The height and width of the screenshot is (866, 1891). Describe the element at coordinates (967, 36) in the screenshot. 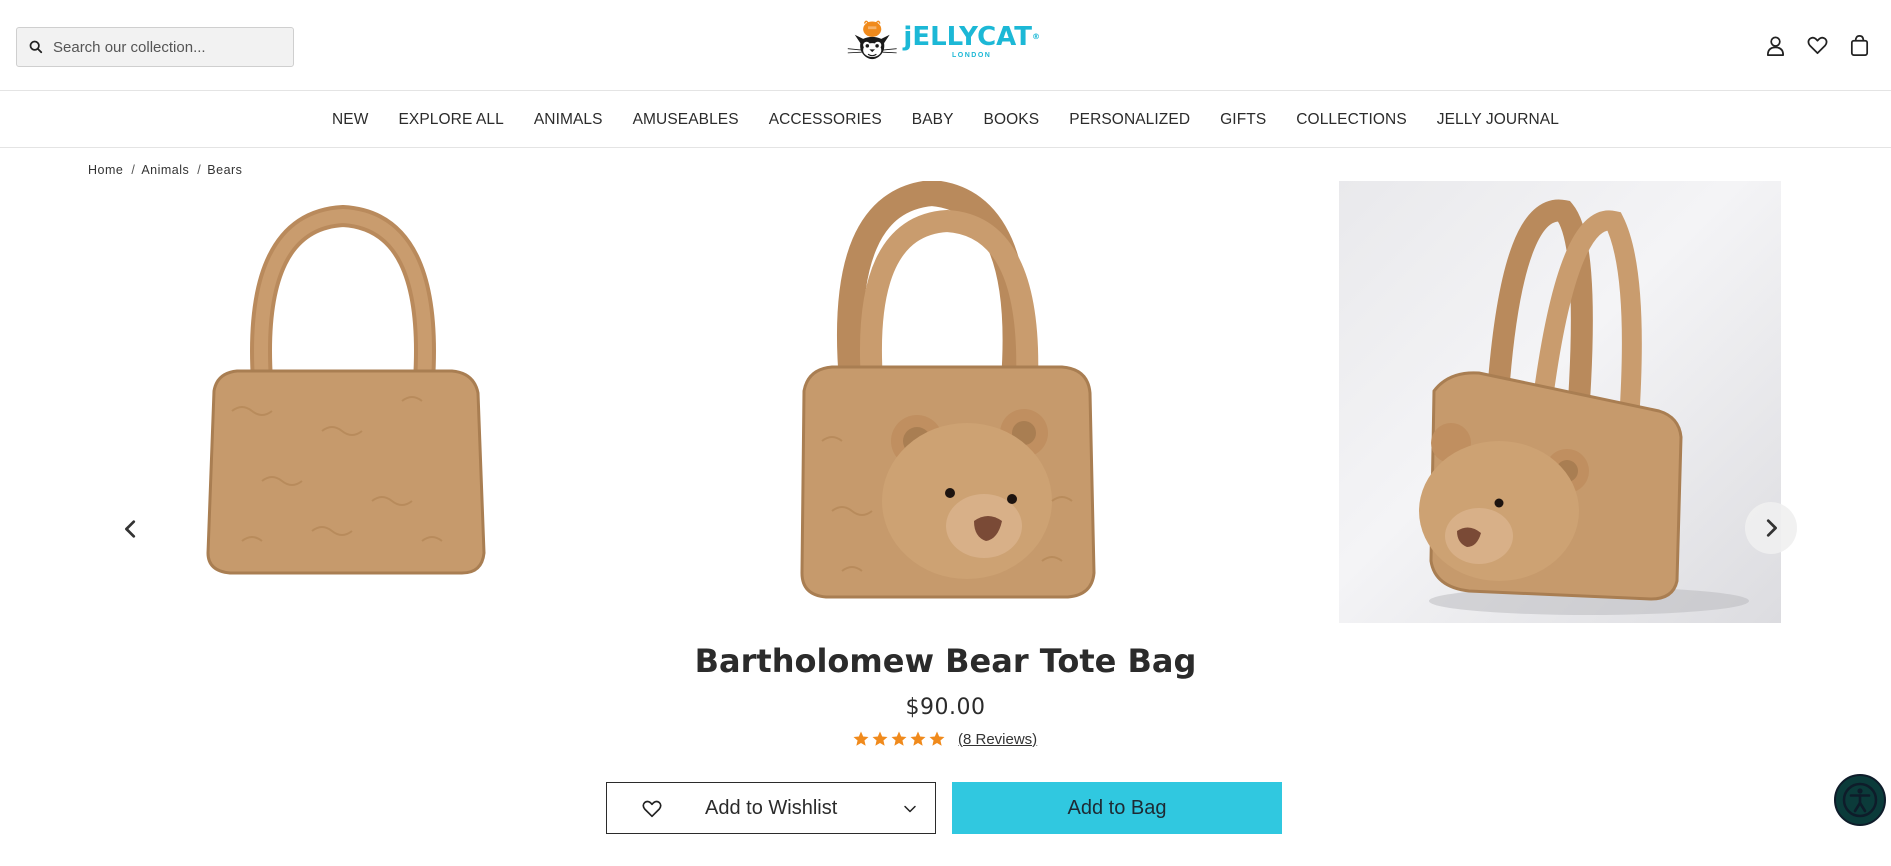

I see `logo-brand-text: jELLYCAT` at that location.